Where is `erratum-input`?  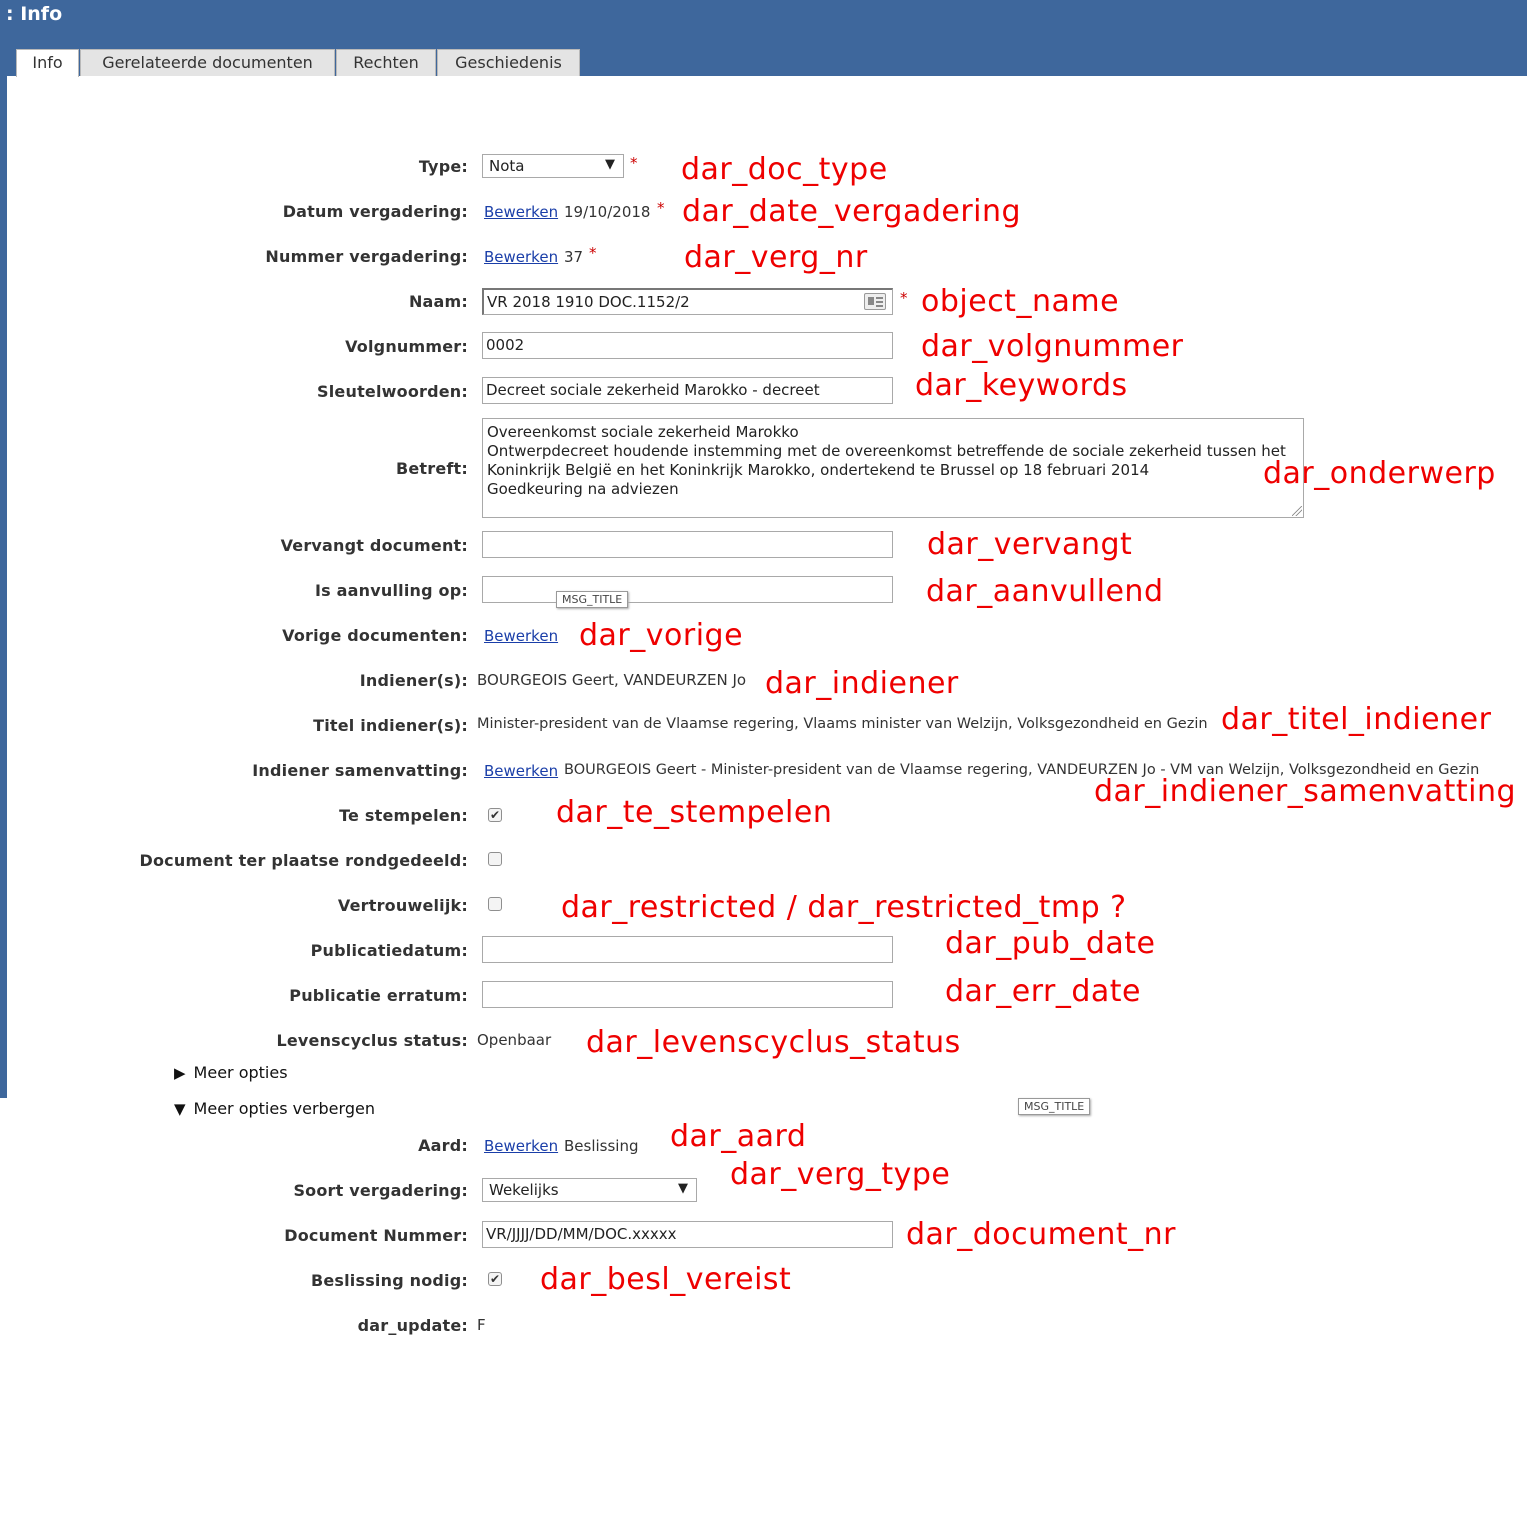
erratum-input is located at coordinates (687, 994).